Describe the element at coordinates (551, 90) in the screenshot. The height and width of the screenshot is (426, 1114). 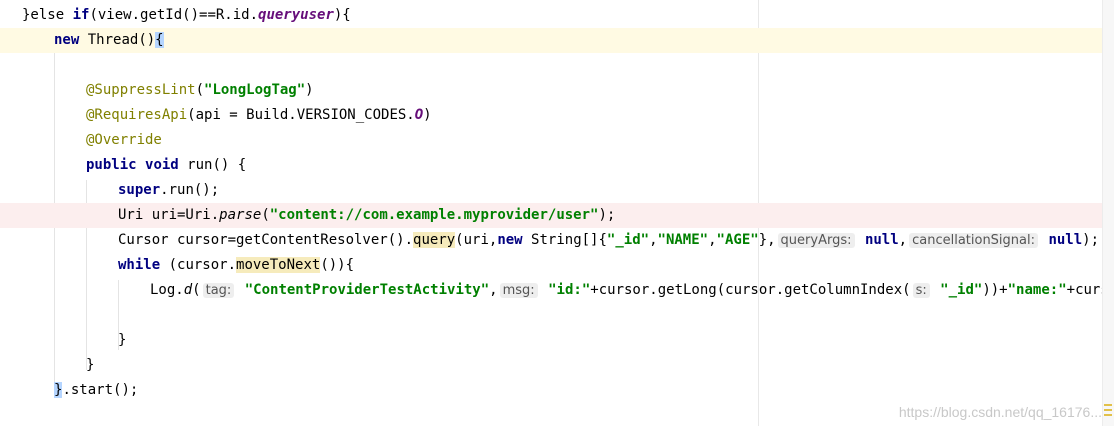
I see `code-line-4: @SuppressLint("LongLogTag")` at that location.